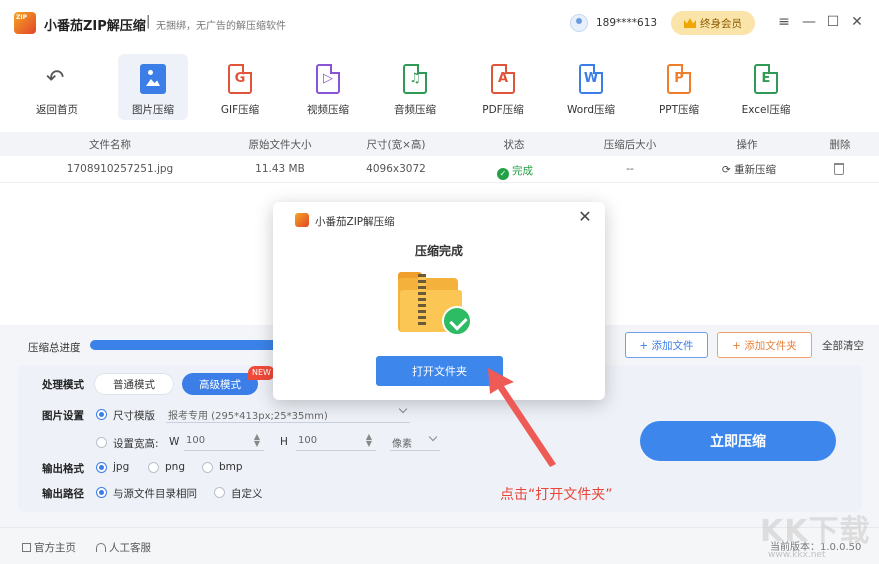  I want to click on status-text: 完成, so click(522, 171).